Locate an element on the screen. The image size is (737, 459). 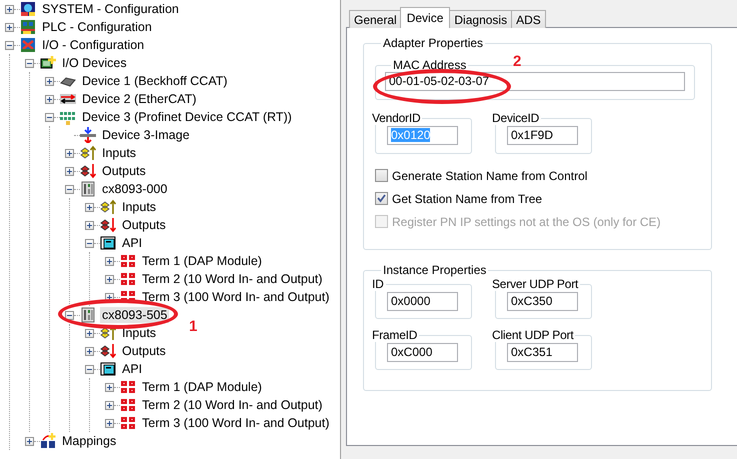
tab: Device is located at coordinates (425, 17).